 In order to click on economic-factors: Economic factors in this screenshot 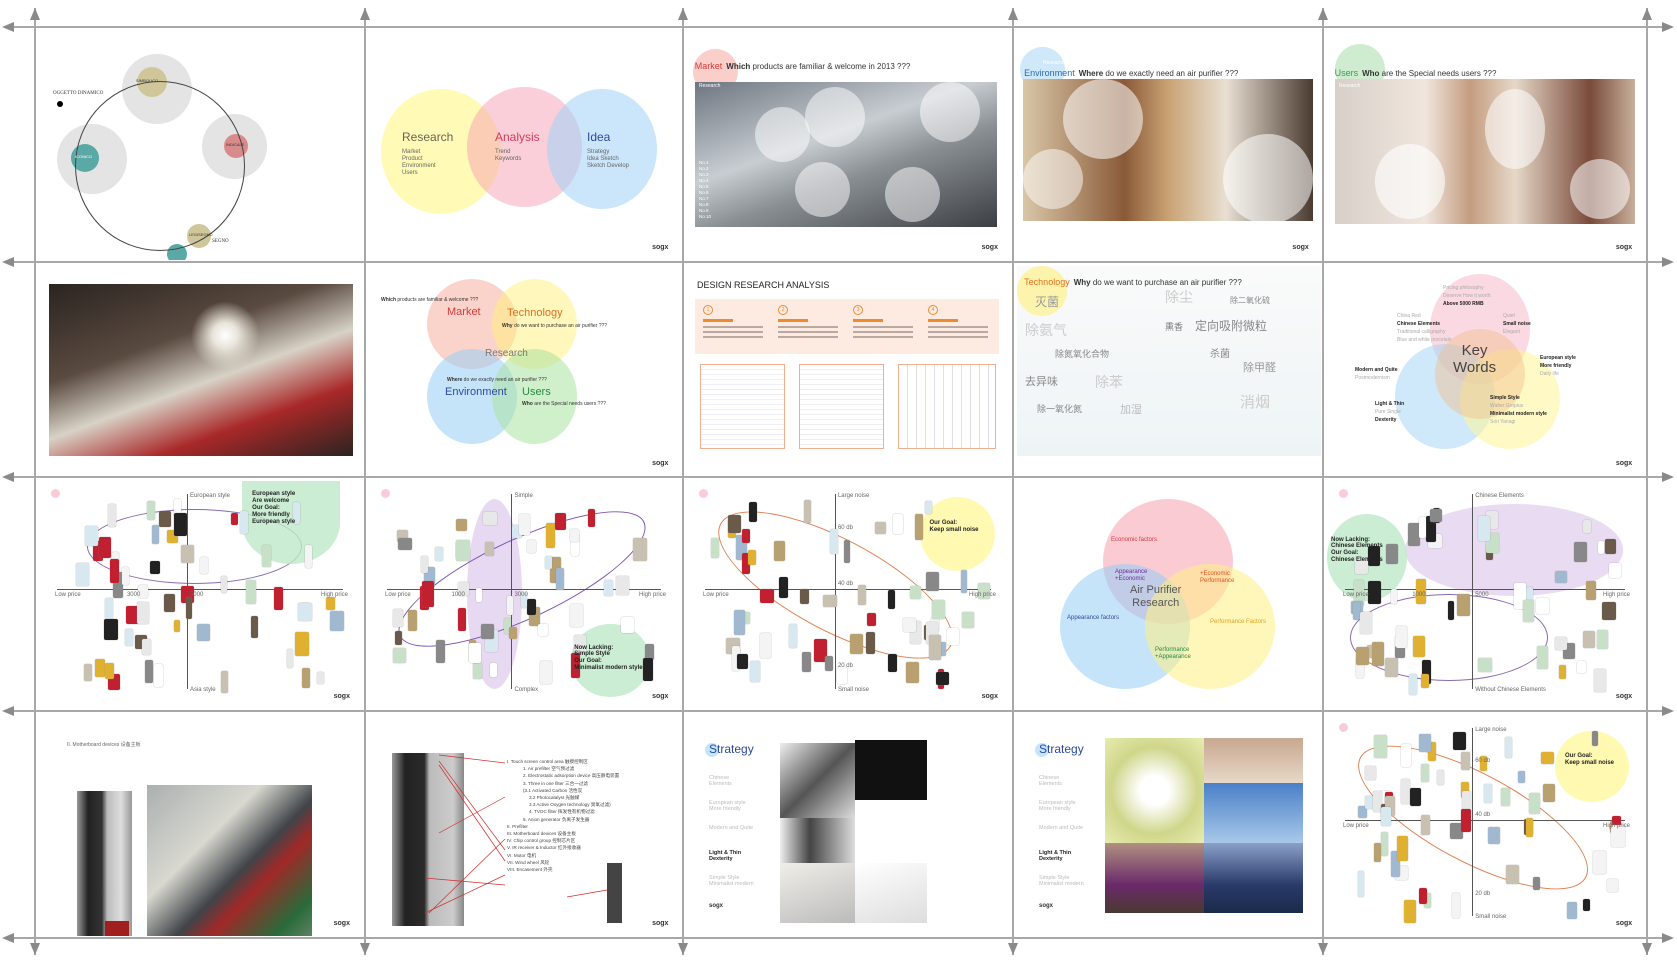, I will do `click(1134, 540)`.